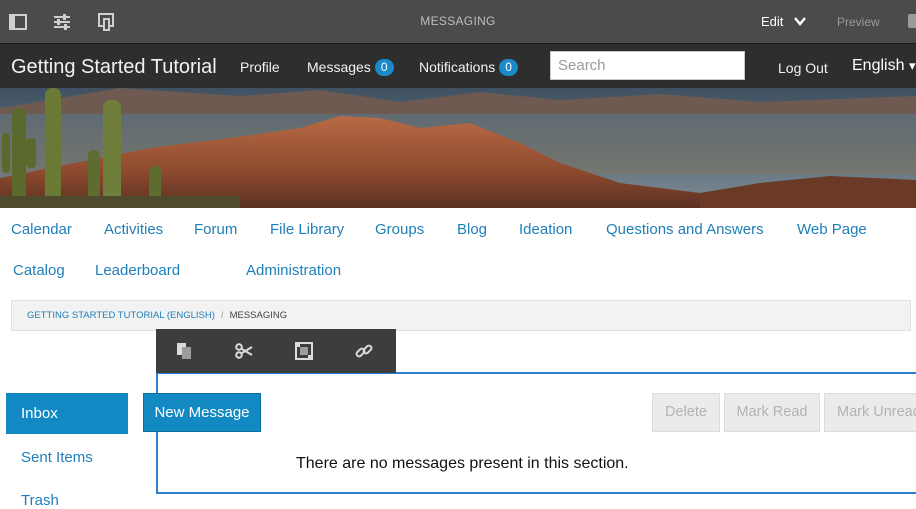  What do you see at coordinates (878, 65) in the screenshot?
I see `language-label: English` at bounding box center [878, 65].